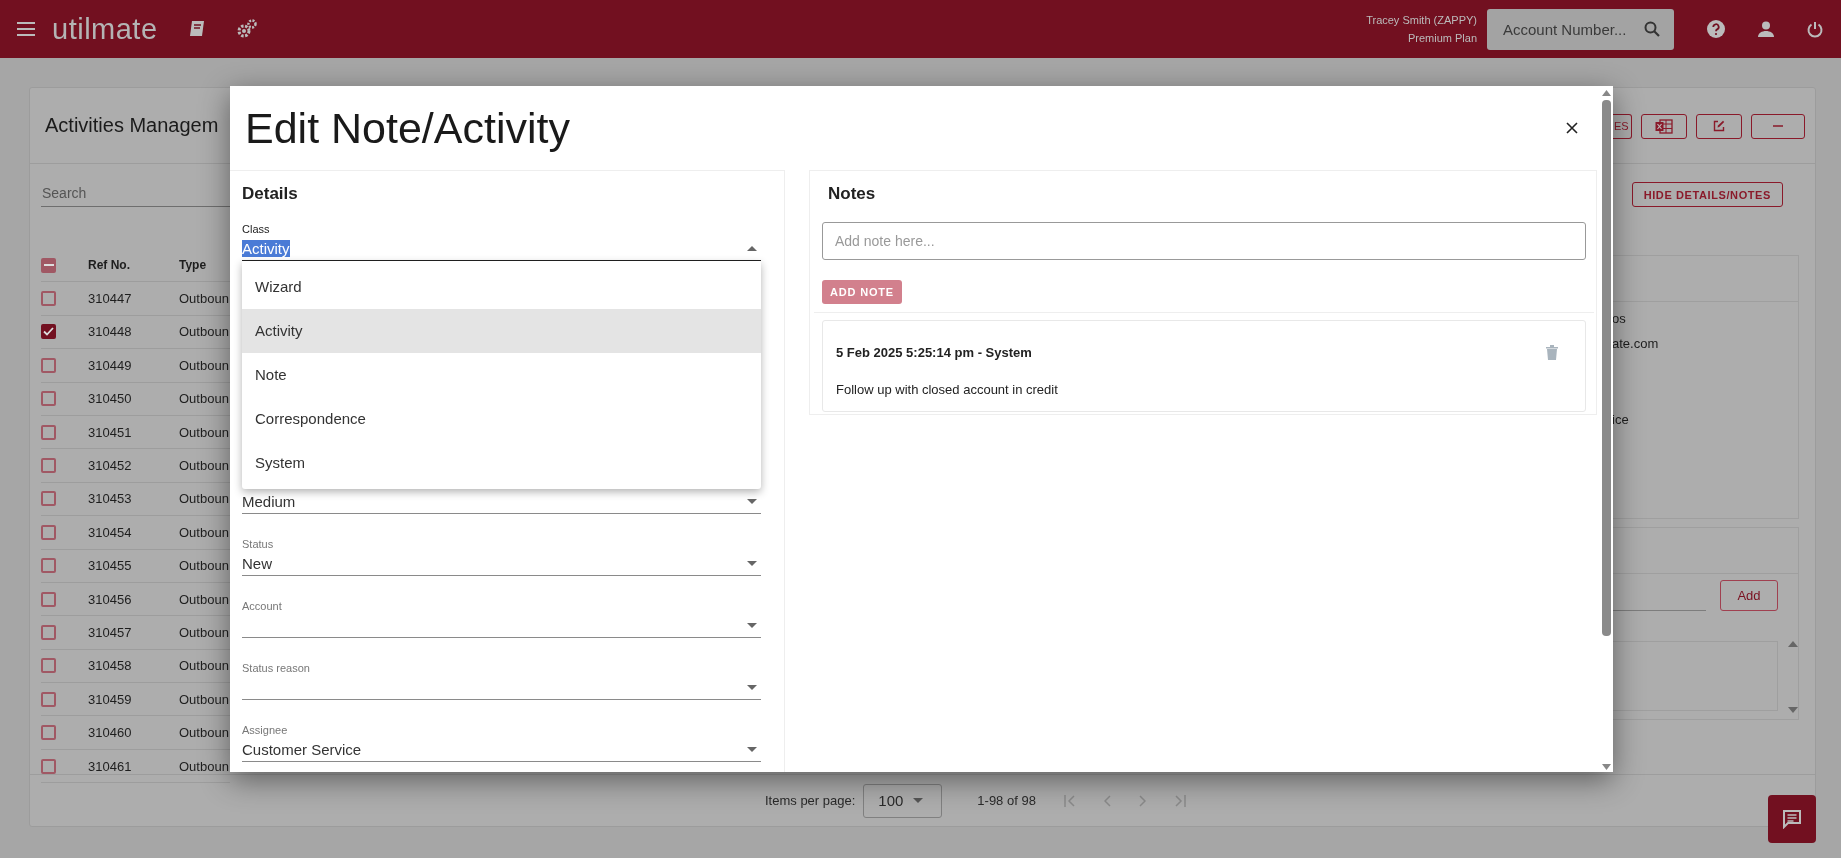  What do you see at coordinates (1179, 800) in the screenshot?
I see `last-page-icon` at bounding box center [1179, 800].